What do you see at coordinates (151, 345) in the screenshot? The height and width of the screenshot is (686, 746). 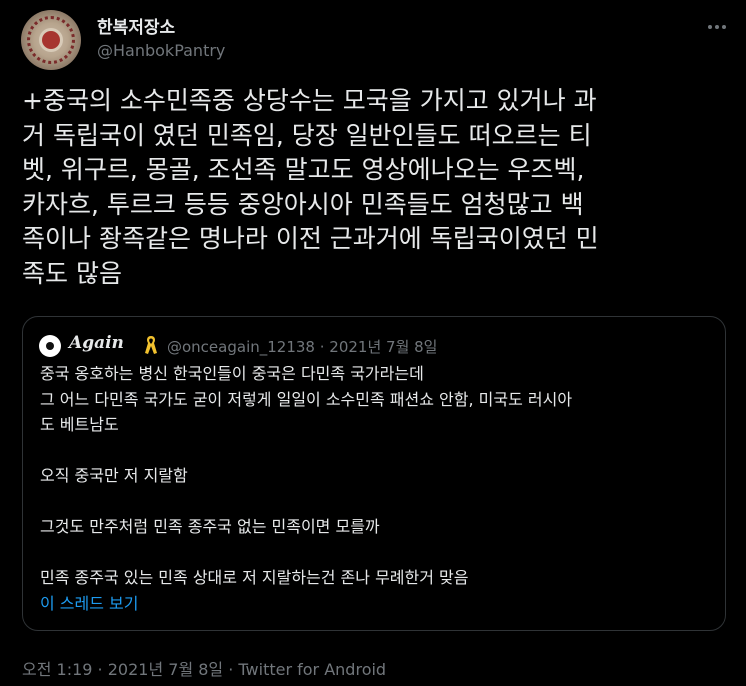 I see `yellow-ribbon-icon` at bounding box center [151, 345].